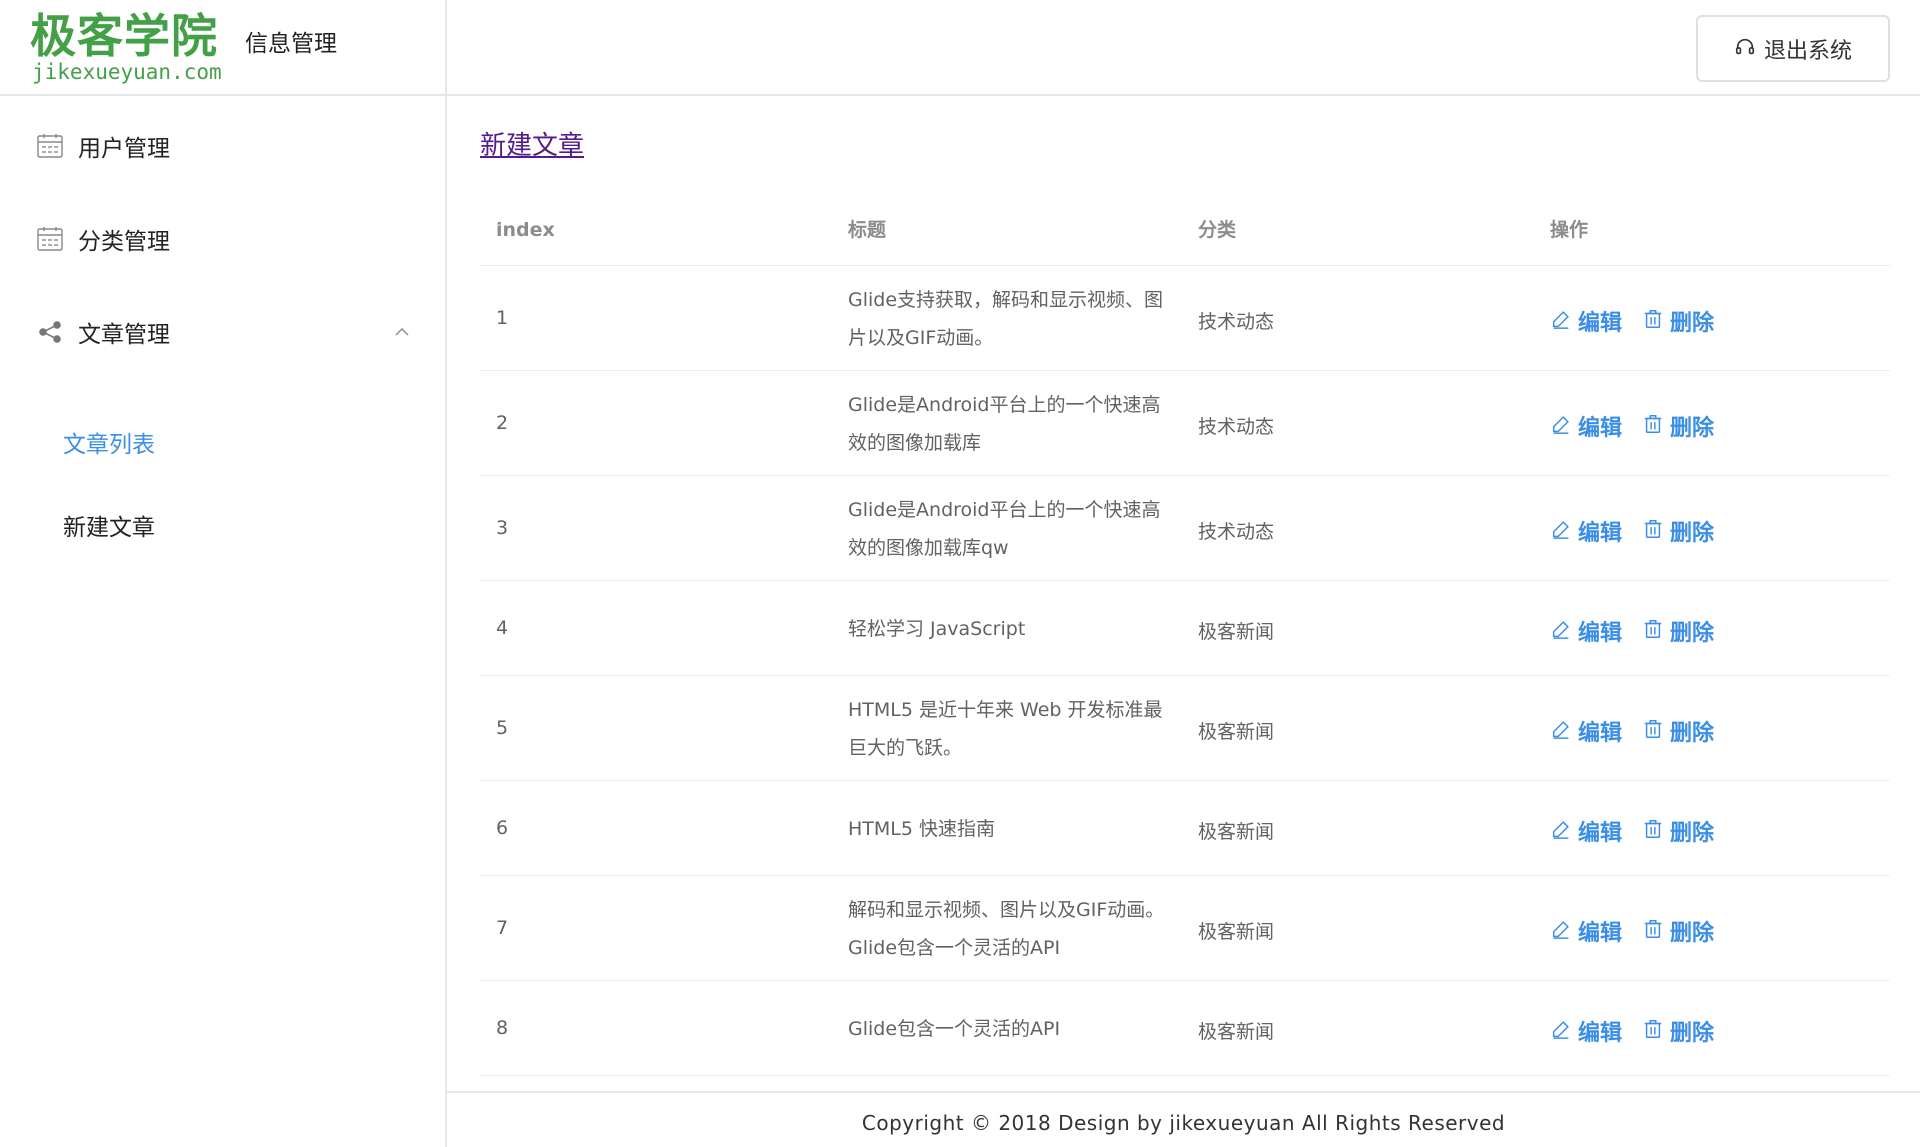 This screenshot has width=1920, height=1147. What do you see at coordinates (402, 332) in the screenshot?
I see `chevron-up-icon` at bounding box center [402, 332].